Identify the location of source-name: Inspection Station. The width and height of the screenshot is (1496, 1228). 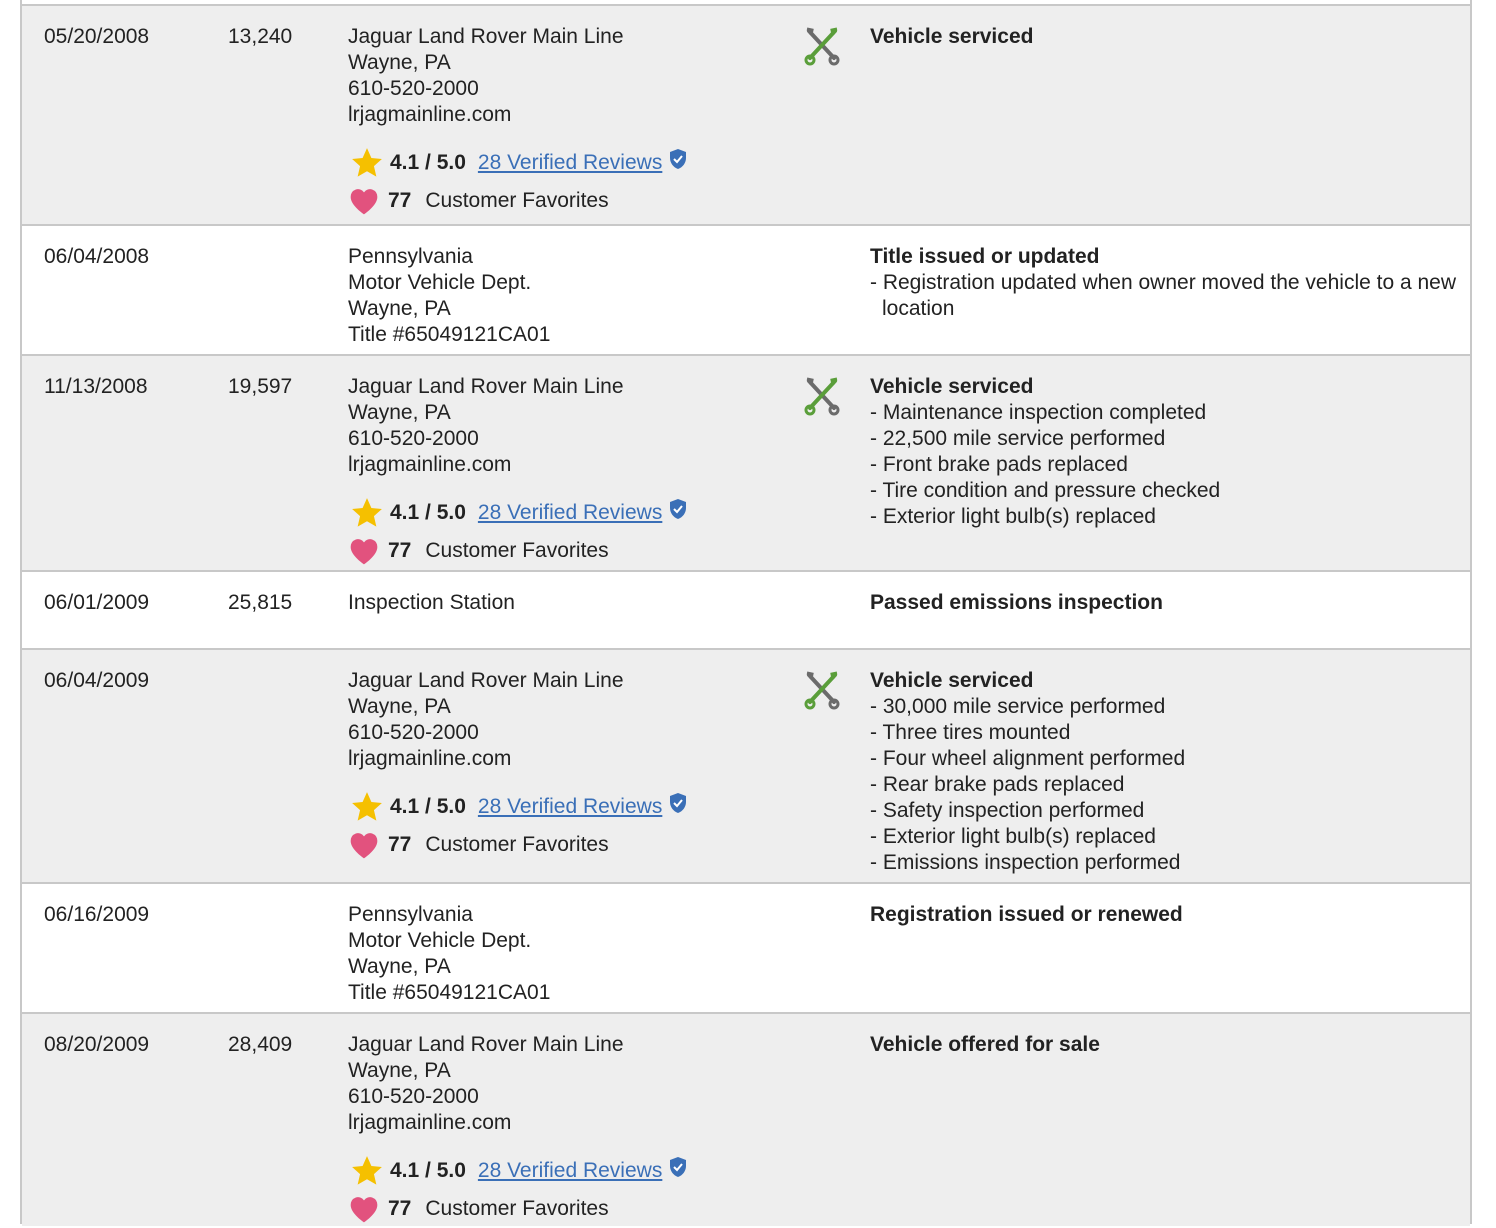
(431, 602).